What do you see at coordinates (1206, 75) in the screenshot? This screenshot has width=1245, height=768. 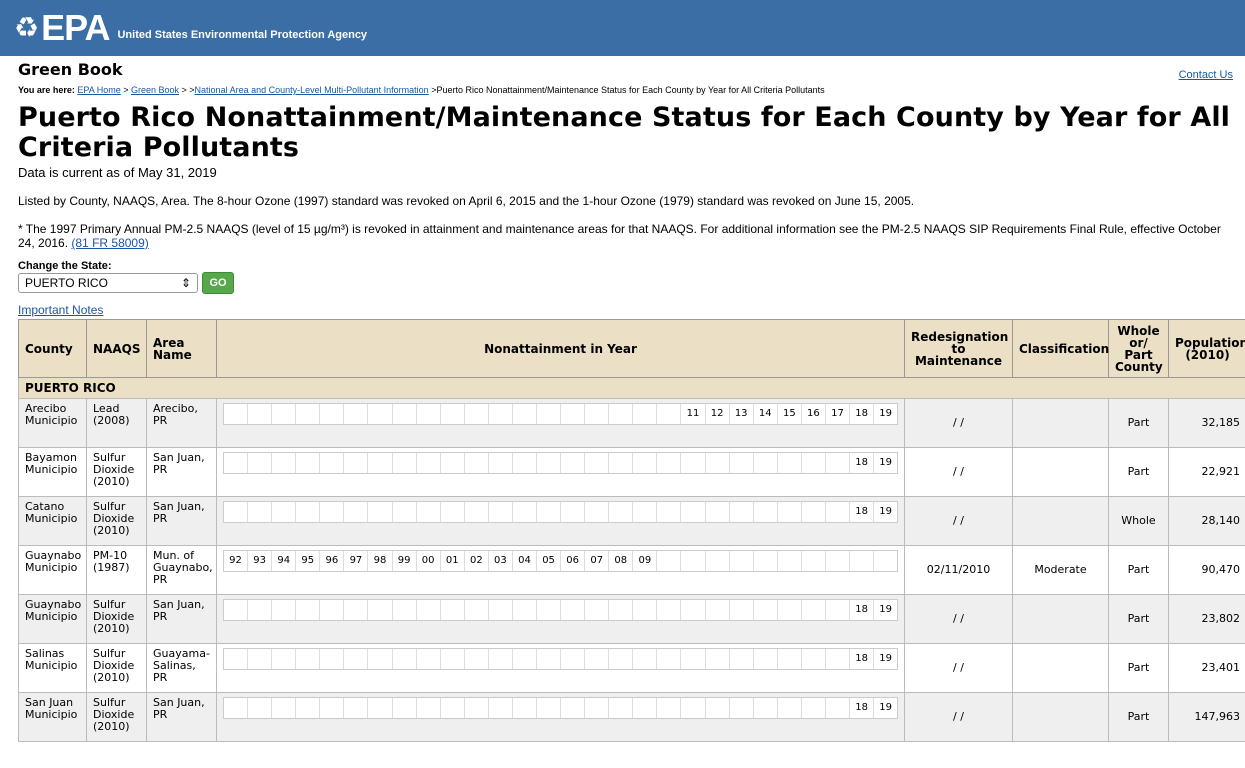 I see `contact-us-link: Contact Us` at bounding box center [1206, 75].